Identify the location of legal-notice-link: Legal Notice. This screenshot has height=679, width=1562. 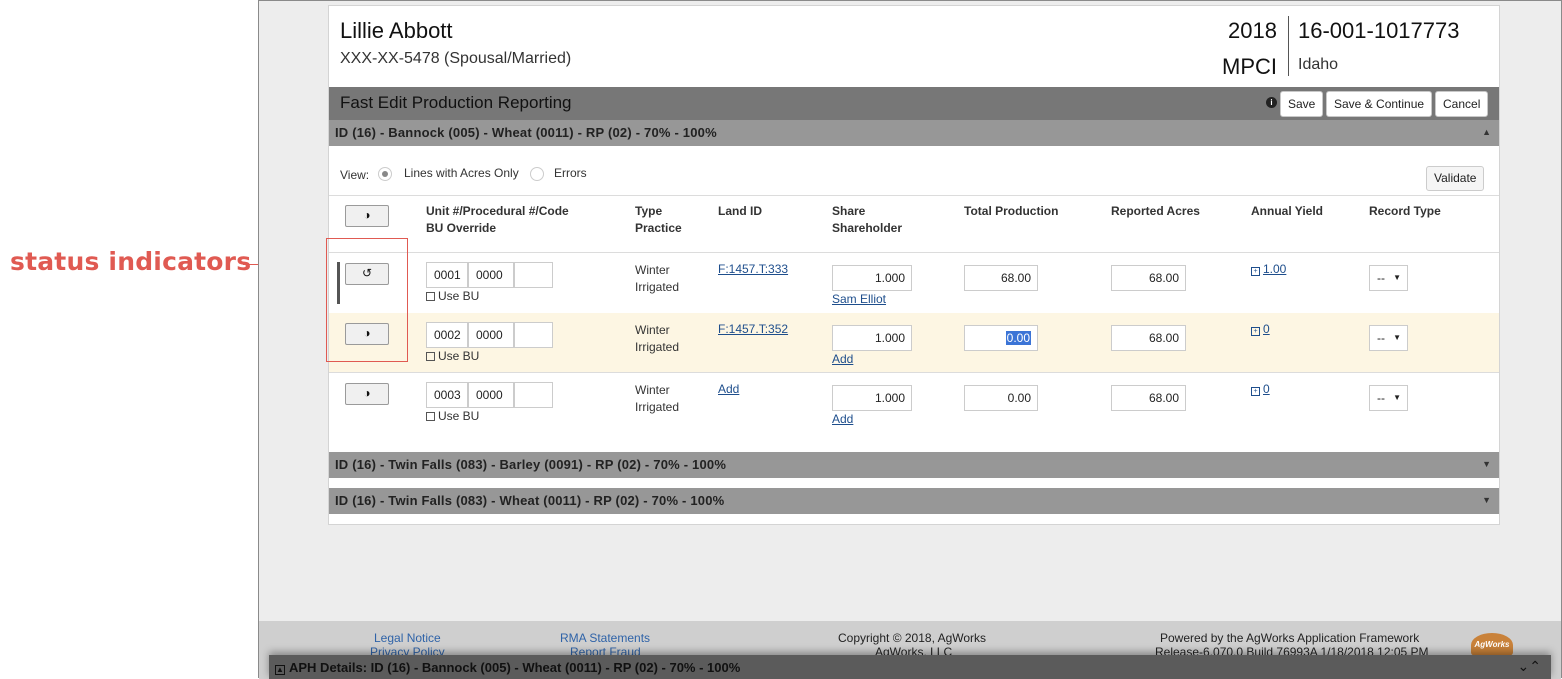
(407, 638).